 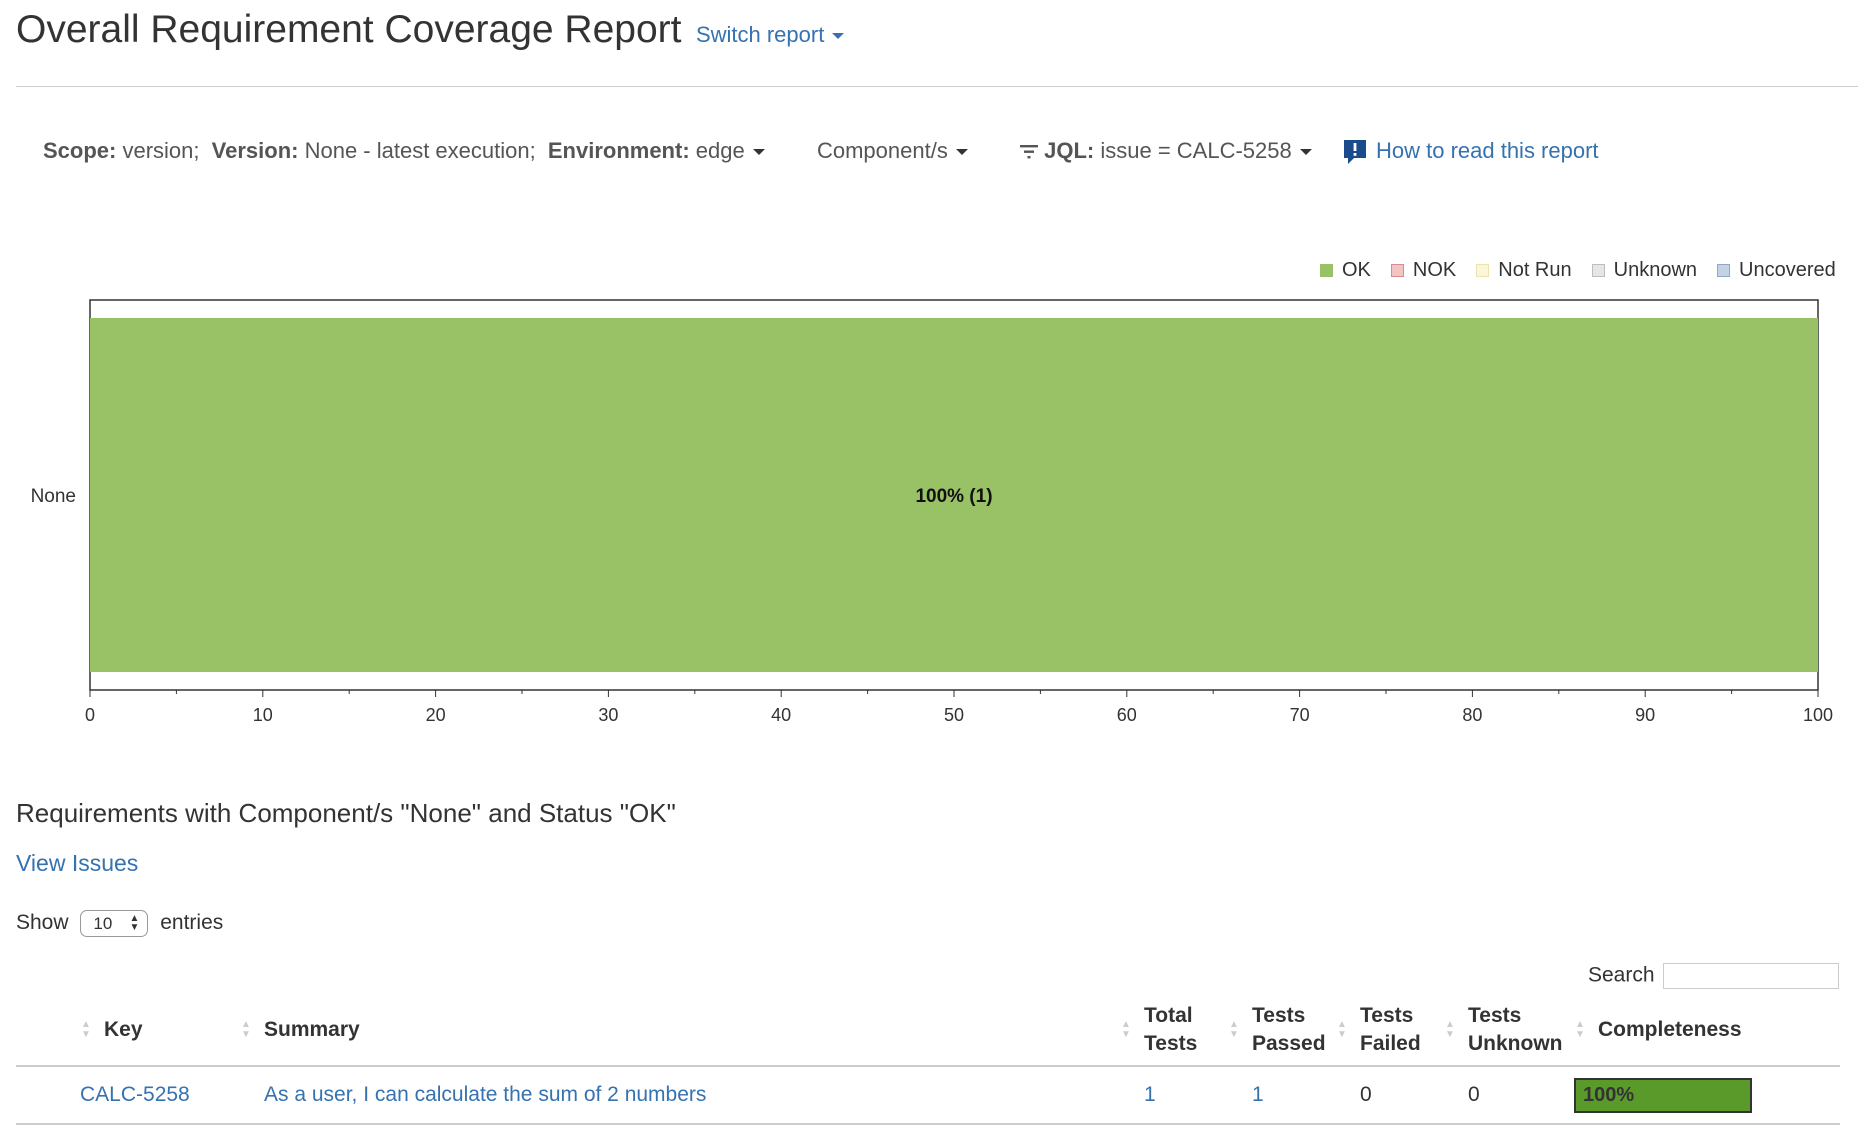 I want to click on tests-unknown-value: 0, so click(x=1474, y=1094).